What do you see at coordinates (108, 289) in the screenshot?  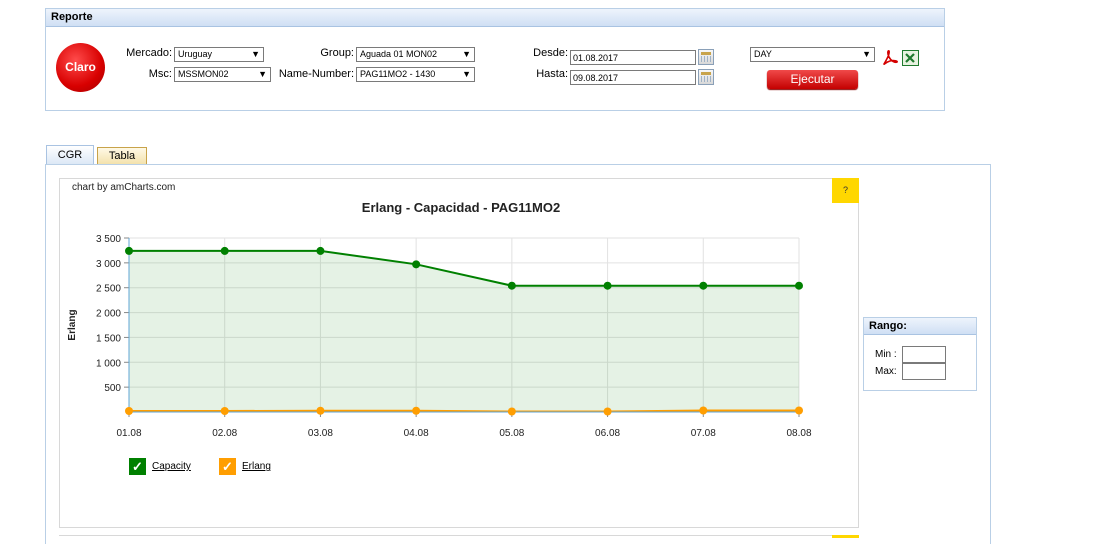 I see `y-tick-label: 2 500` at bounding box center [108, 289].